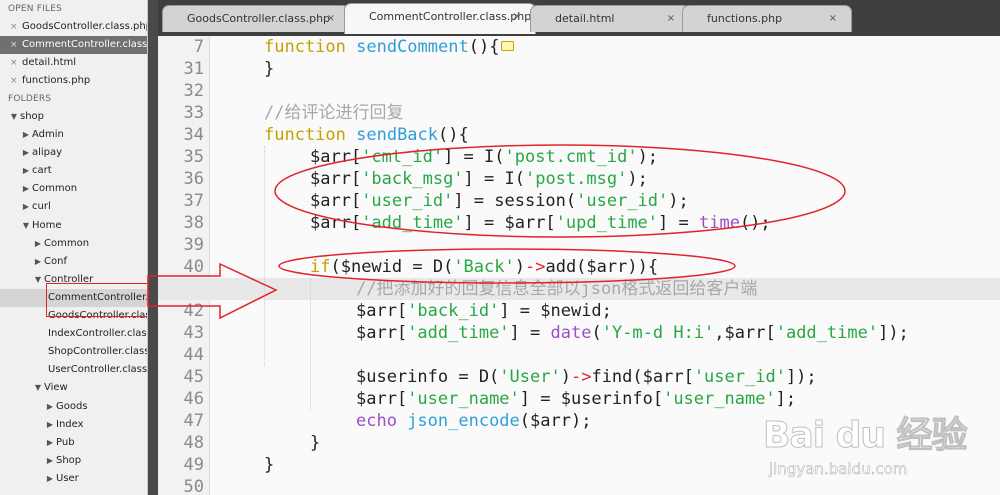 The height and width of the screenshot is (495, 1000). I want to click on code-token: ] = $userinfo[, so click(591, 399).